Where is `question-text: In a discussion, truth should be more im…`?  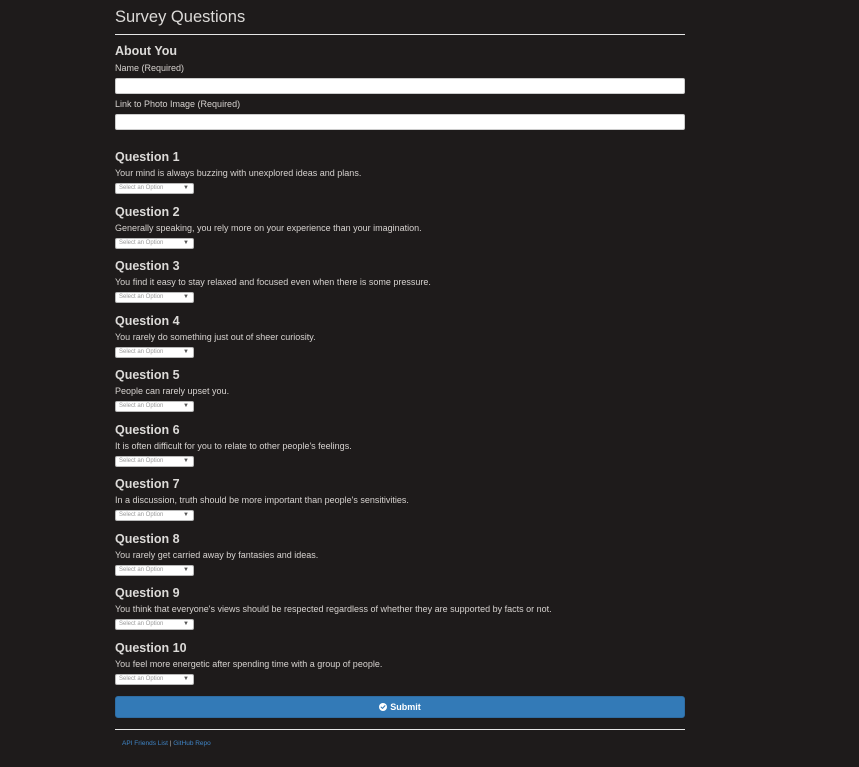 question-text: In a discussion, truth should be more im… is located at coordinates (262, 500).